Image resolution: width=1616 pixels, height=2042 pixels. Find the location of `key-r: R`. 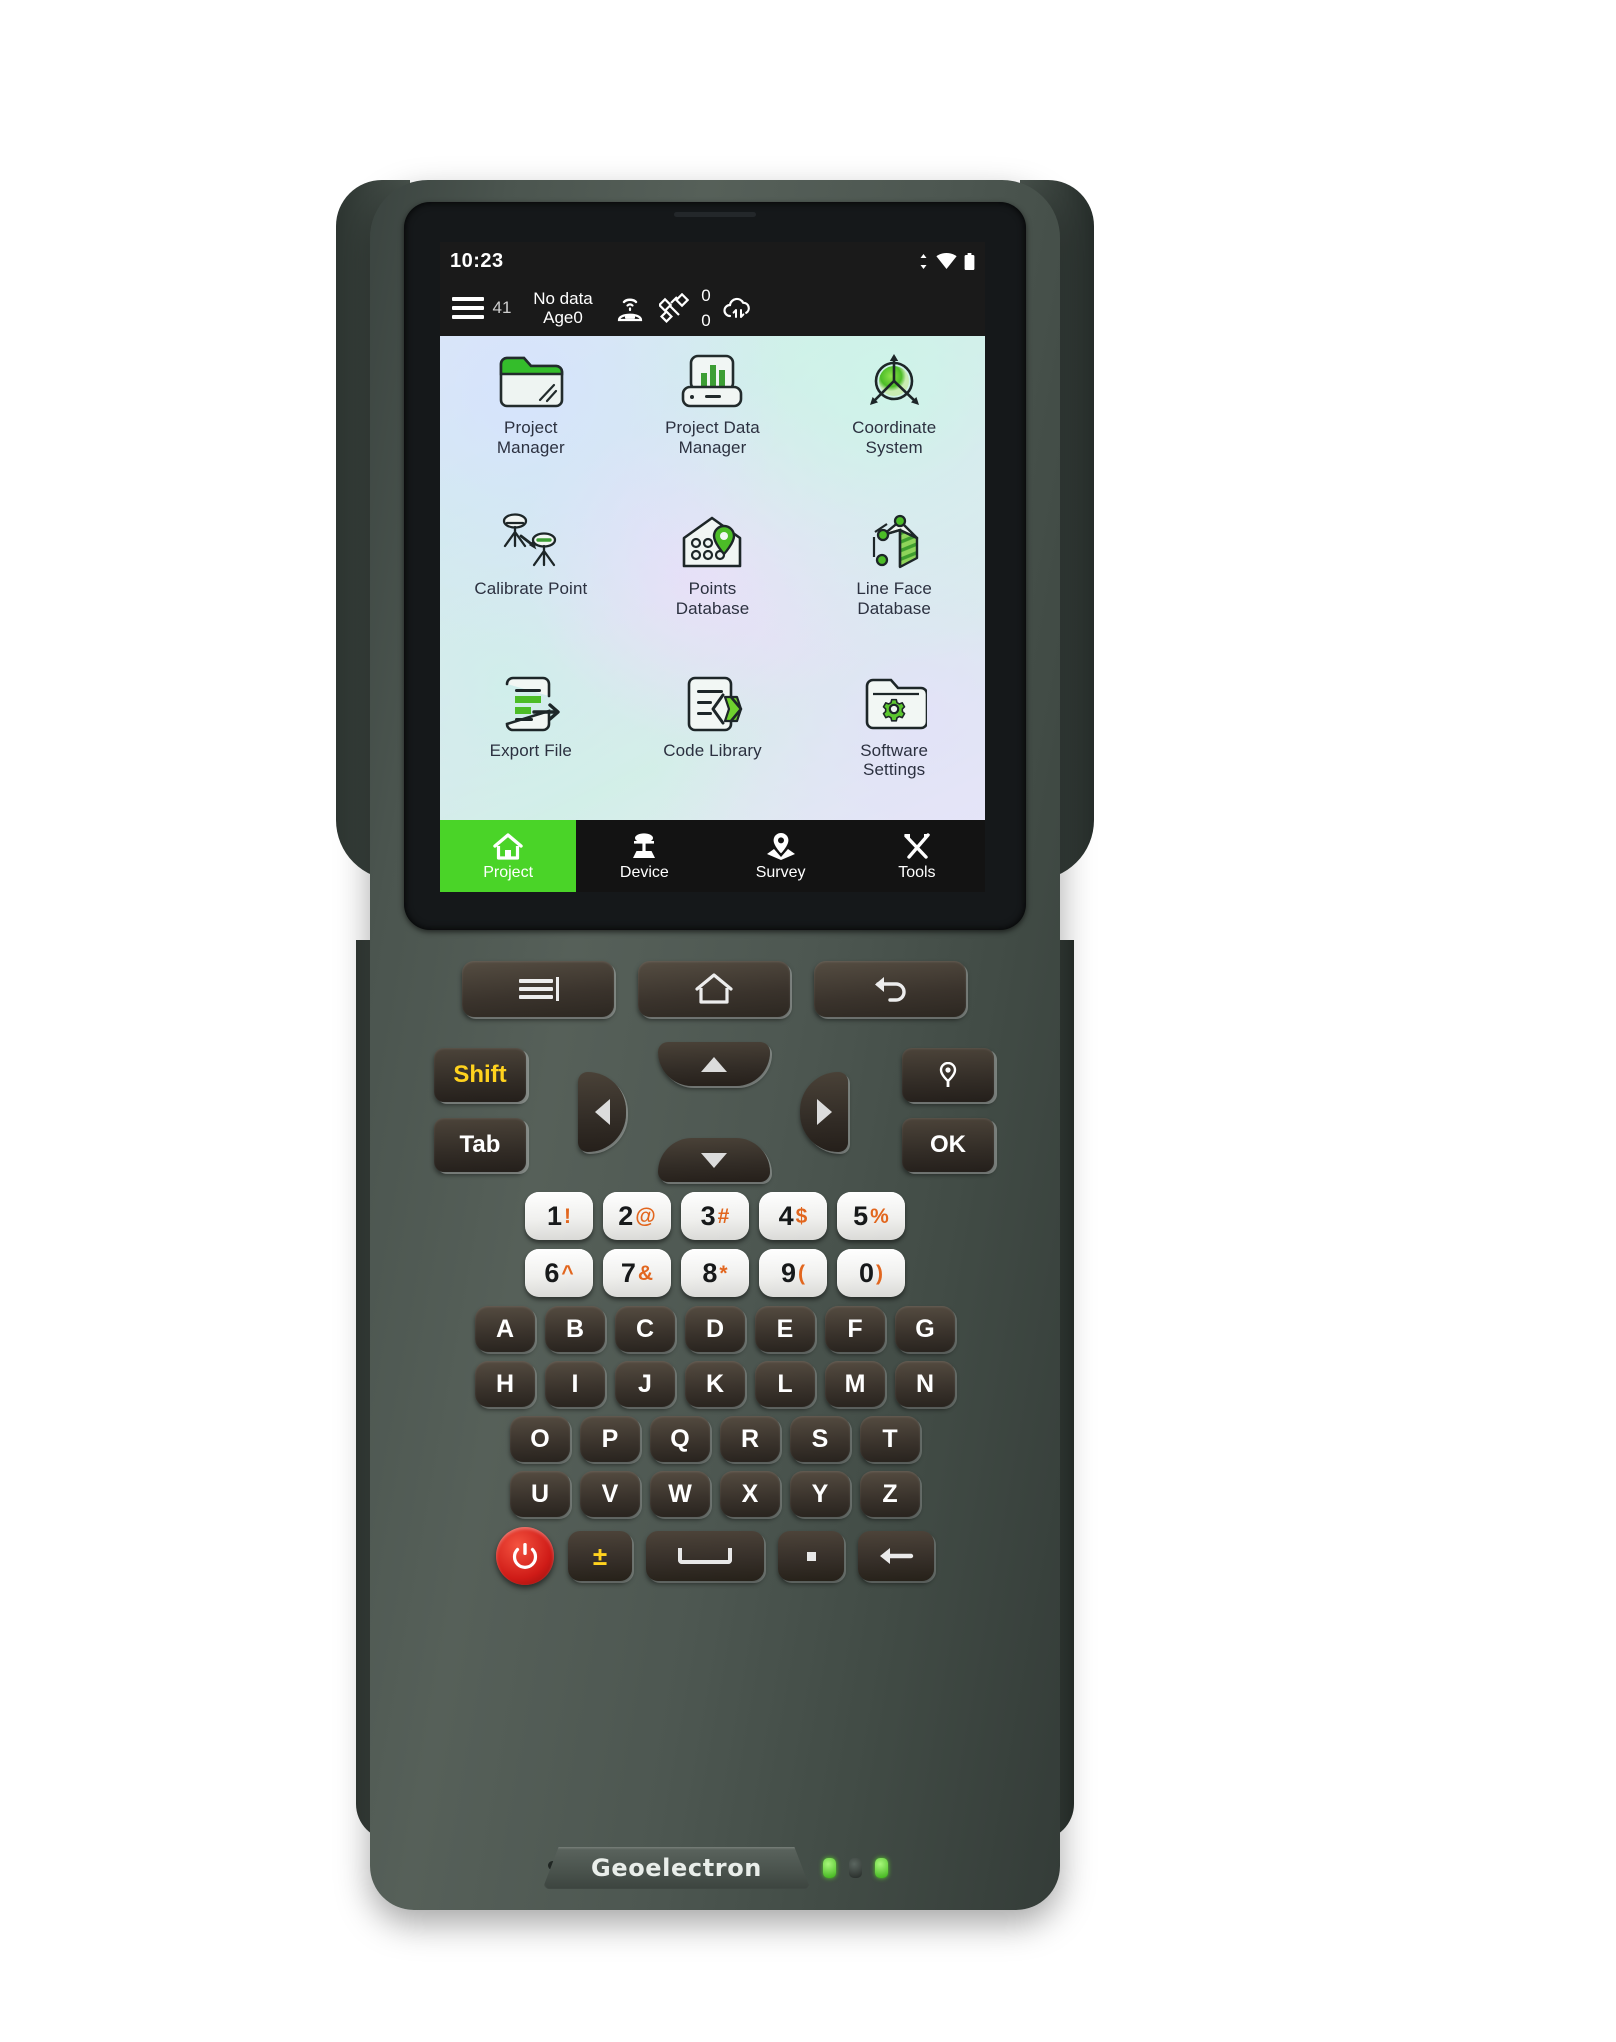

key-r: R is located at coordinates (750, 1439).